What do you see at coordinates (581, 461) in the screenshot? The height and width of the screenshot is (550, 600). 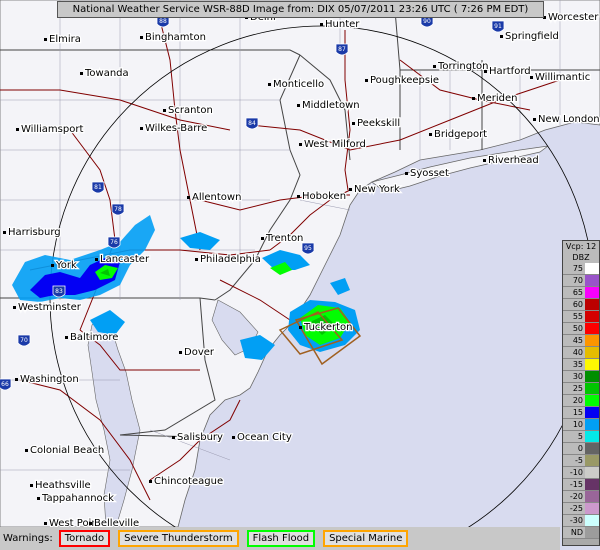 I see `legend-row: -5` at bounding box center [581, 461].